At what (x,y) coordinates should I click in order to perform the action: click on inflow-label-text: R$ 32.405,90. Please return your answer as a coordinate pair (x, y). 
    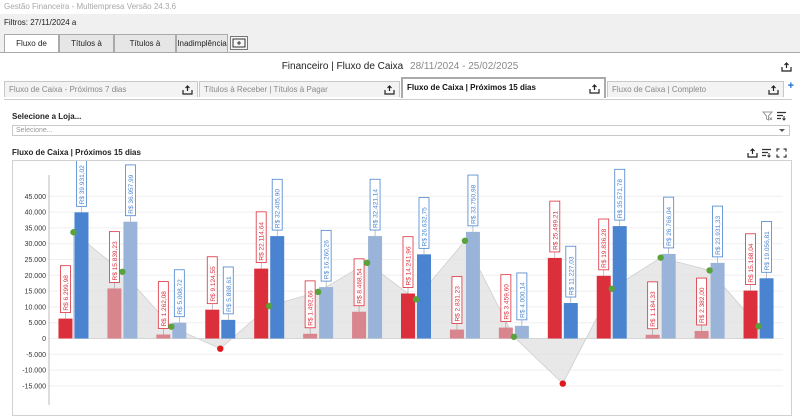
    Looking at the image, I should click on (278, 208).